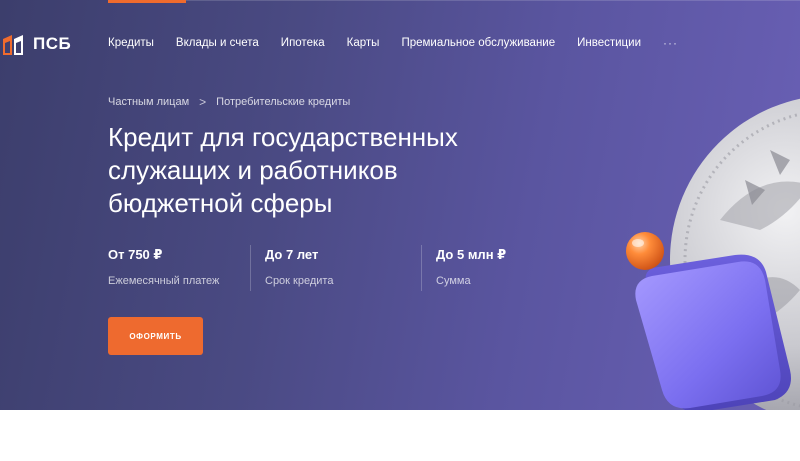 Image resolution: width=800 pixels, height=461 pixels. I want to click on stat-label: Срок кредита, so click(299, 281).